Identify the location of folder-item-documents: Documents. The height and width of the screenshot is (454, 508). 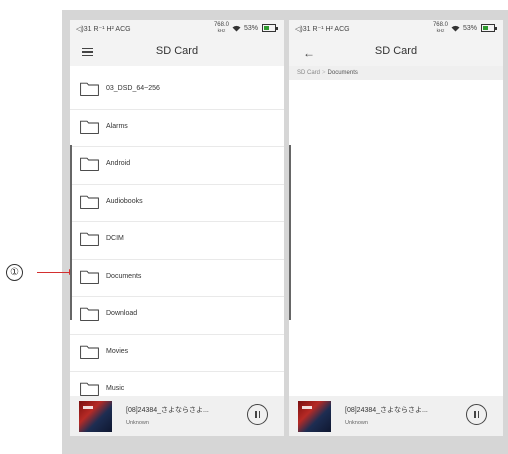
(177, 278).